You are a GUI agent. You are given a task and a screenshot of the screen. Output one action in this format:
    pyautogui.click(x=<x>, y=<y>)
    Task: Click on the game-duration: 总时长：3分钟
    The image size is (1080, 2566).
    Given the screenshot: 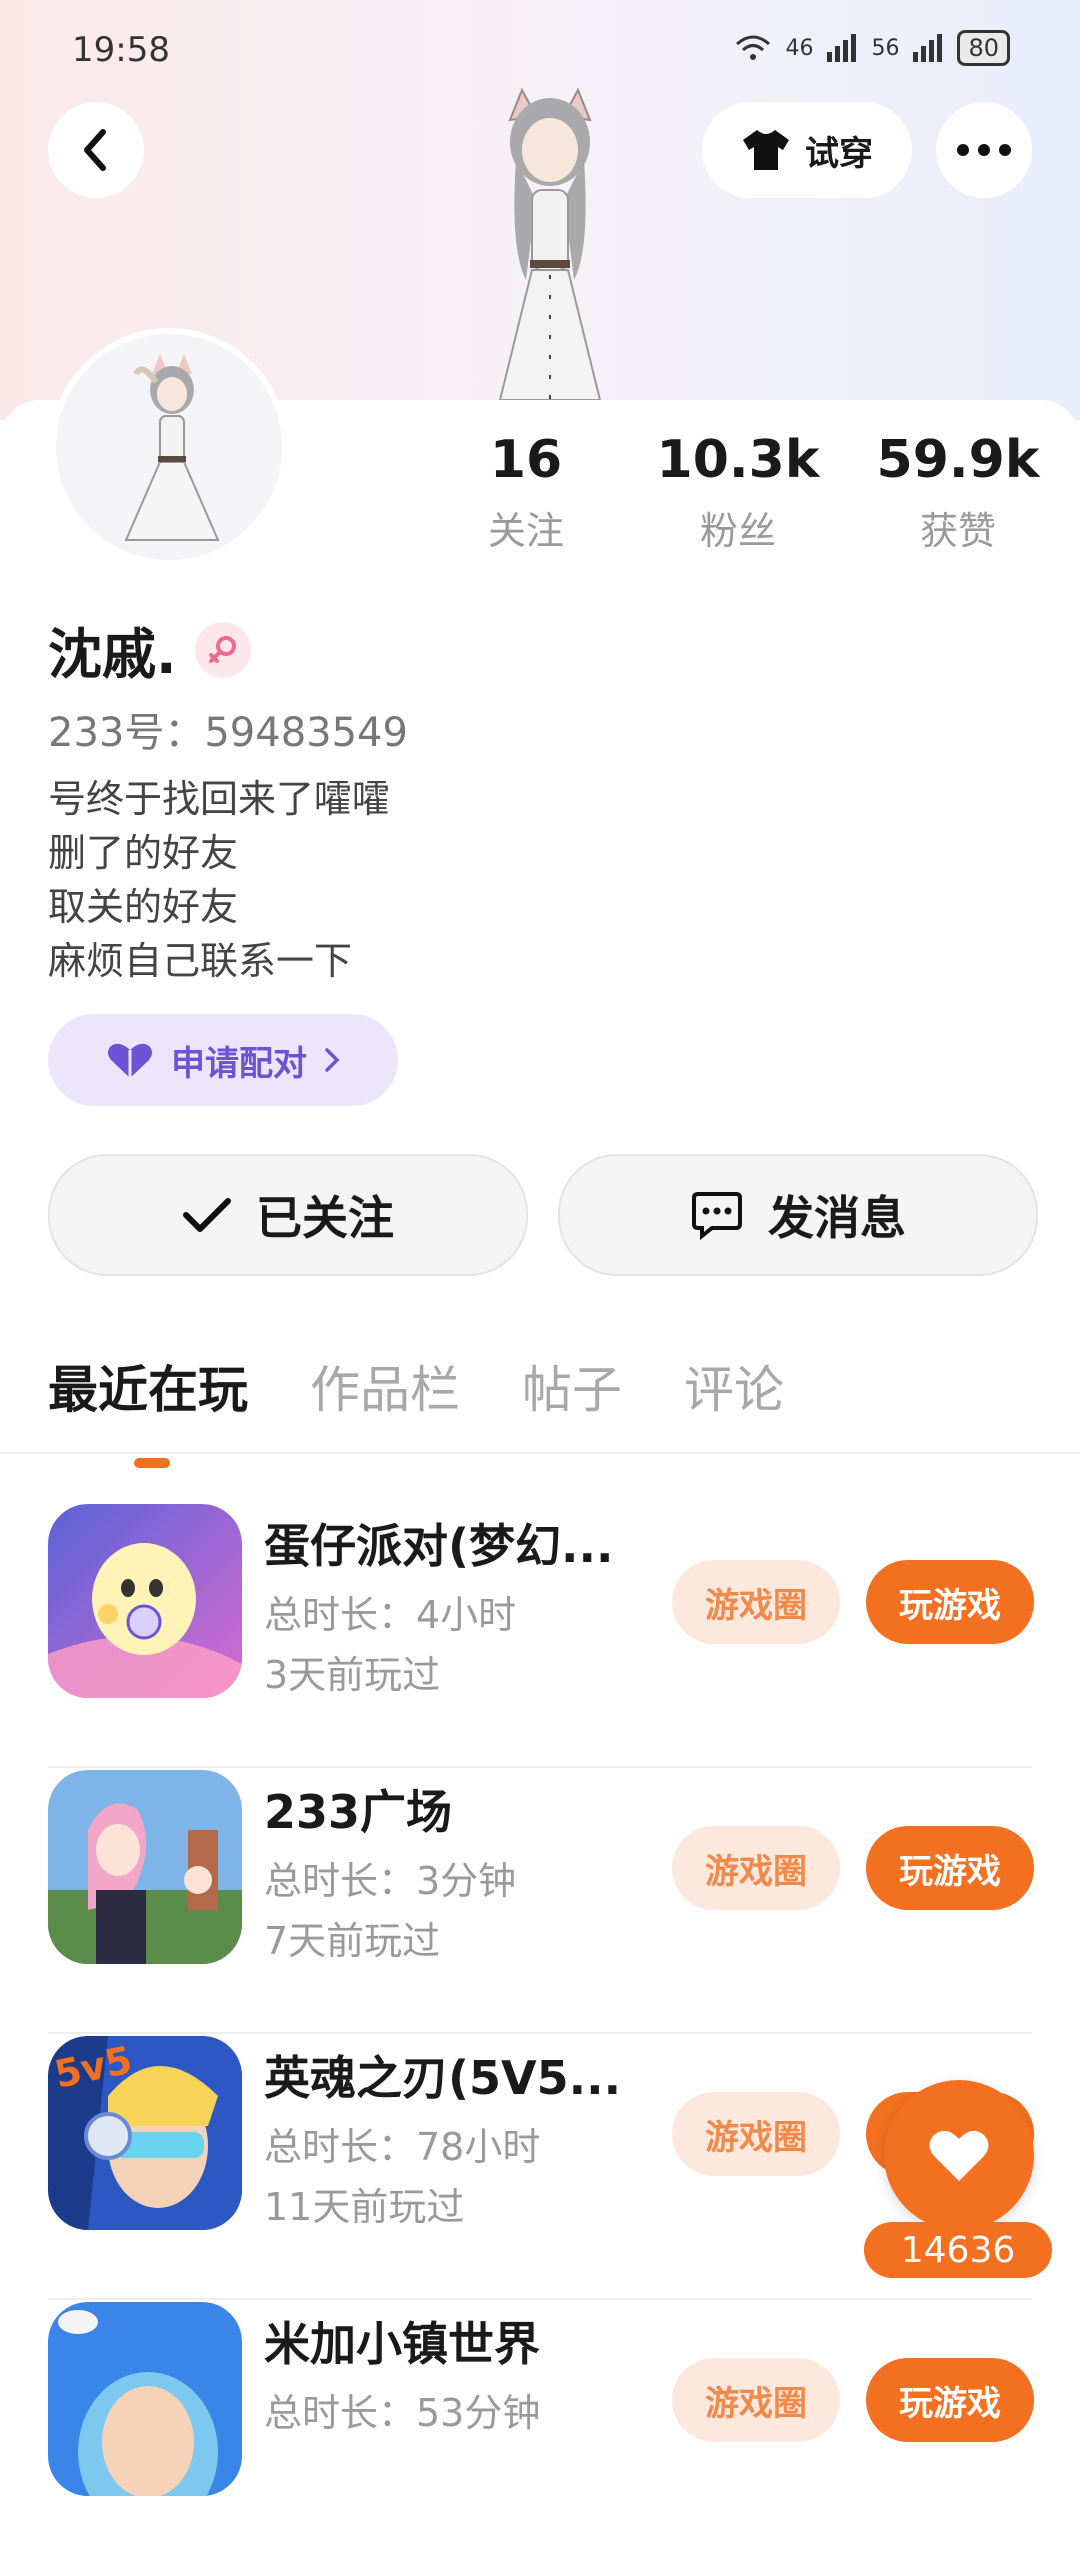 What is the action you would take?
    pyautogui.click(x=390, y=1881)
    